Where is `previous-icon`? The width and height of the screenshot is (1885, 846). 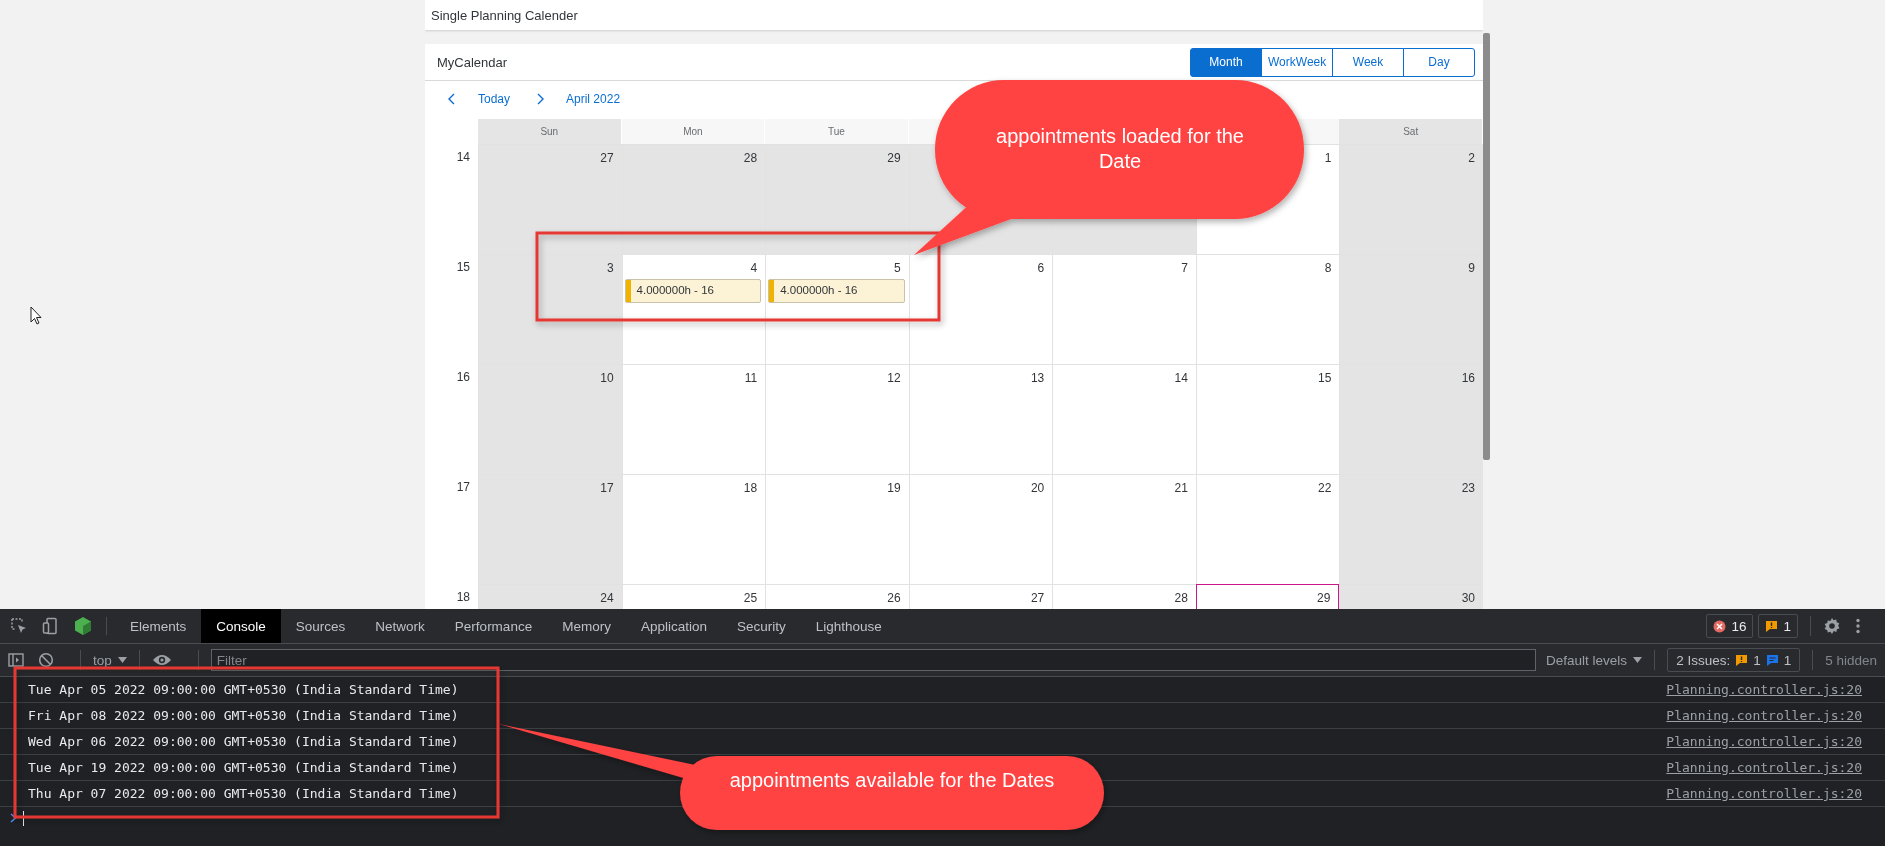
previous-icon is located at coordinates (452, 99).